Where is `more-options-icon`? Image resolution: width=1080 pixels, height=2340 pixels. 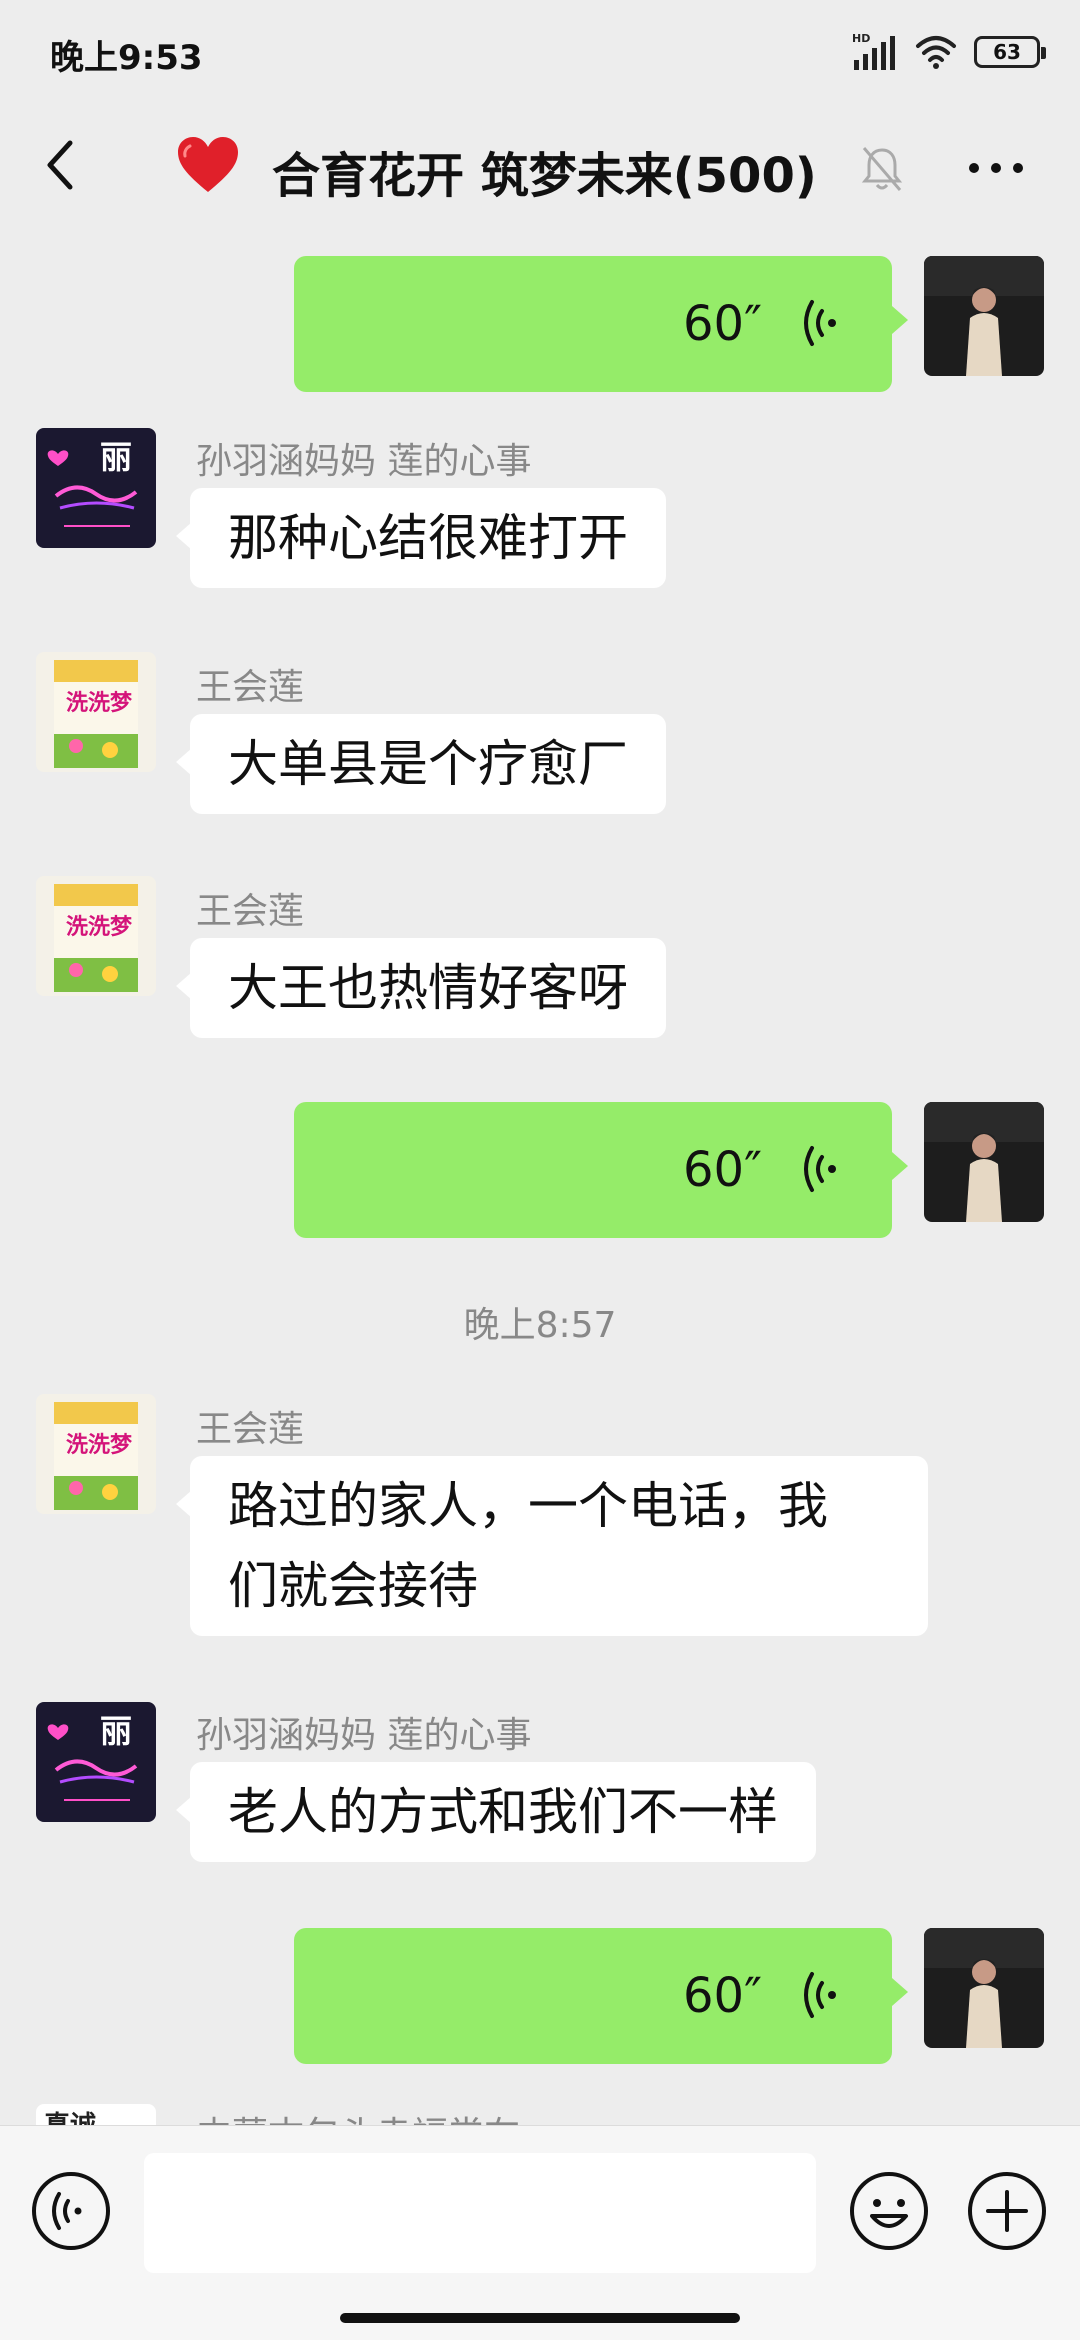
more-options-icon is located at coordinates (996, 168).